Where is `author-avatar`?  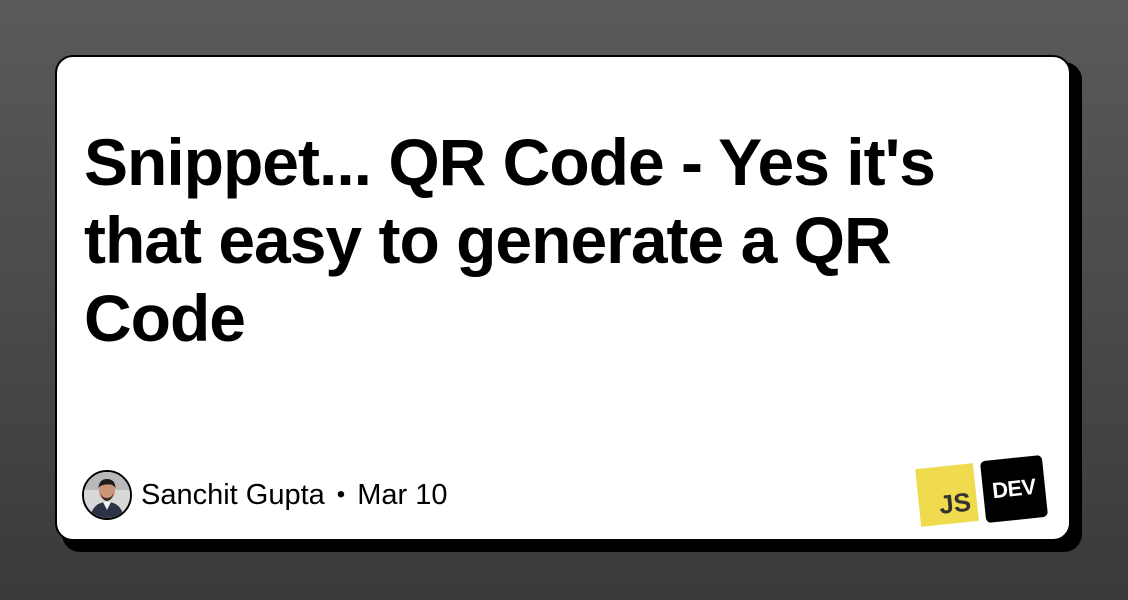 author-avatar is located at coordinates (107, 495).